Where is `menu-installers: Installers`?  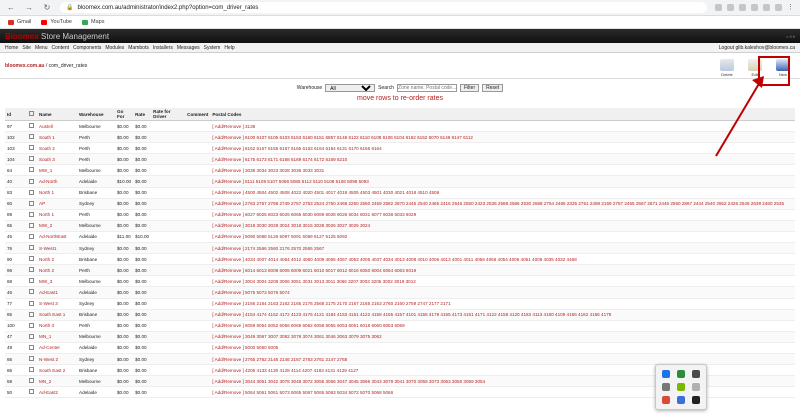
menu-installers: Installers is located at coordinates (163, 48).